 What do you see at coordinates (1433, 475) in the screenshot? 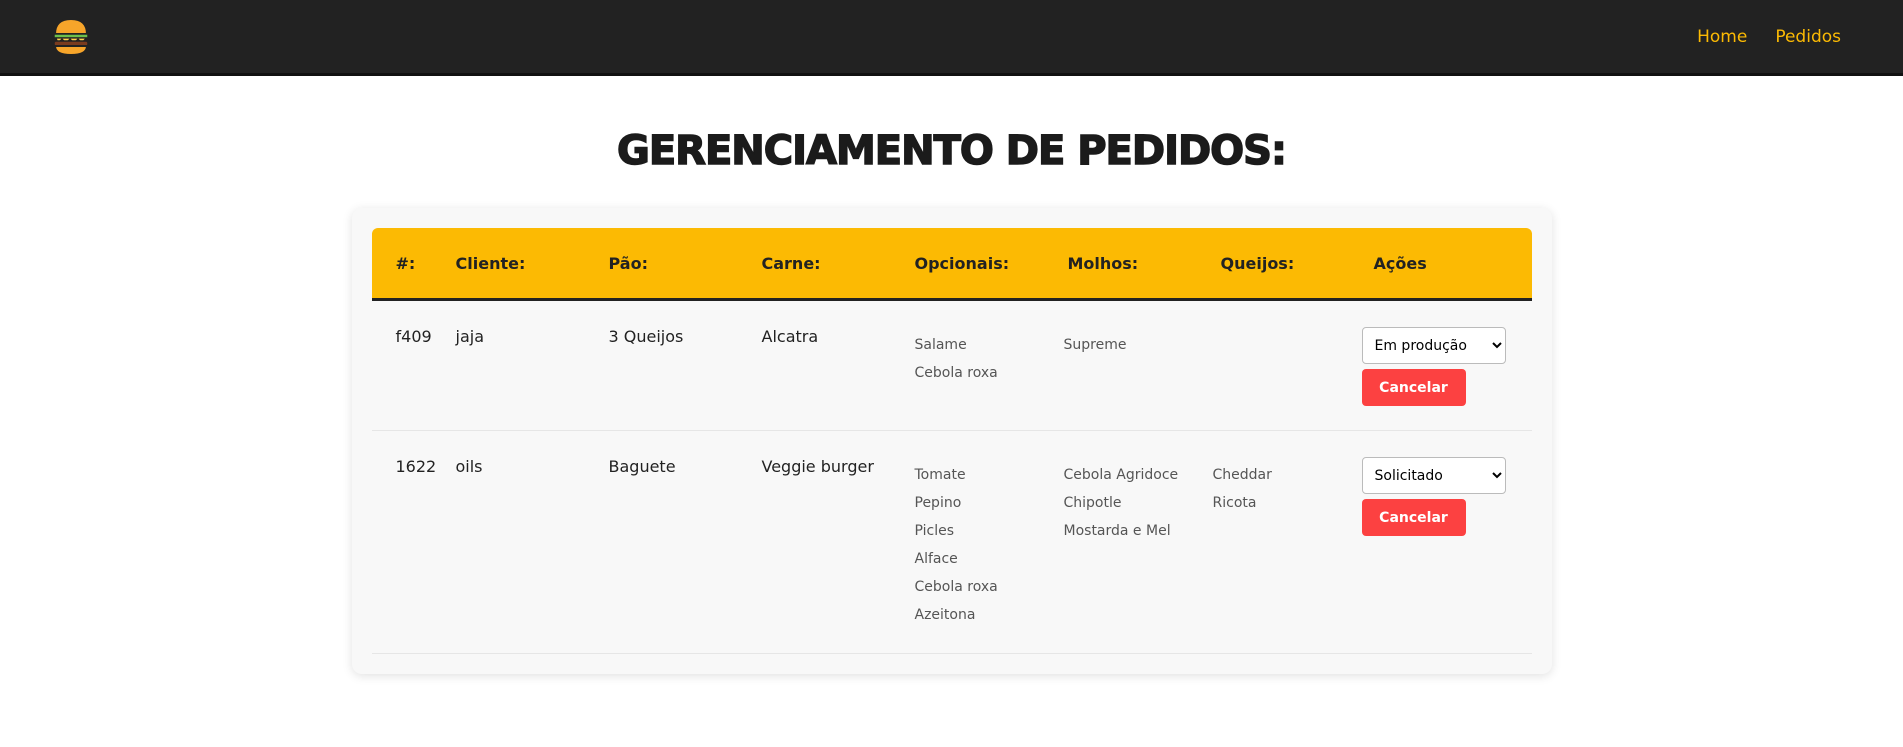
I see `status-select: Solicitado` at bounding box center [1433, 475].